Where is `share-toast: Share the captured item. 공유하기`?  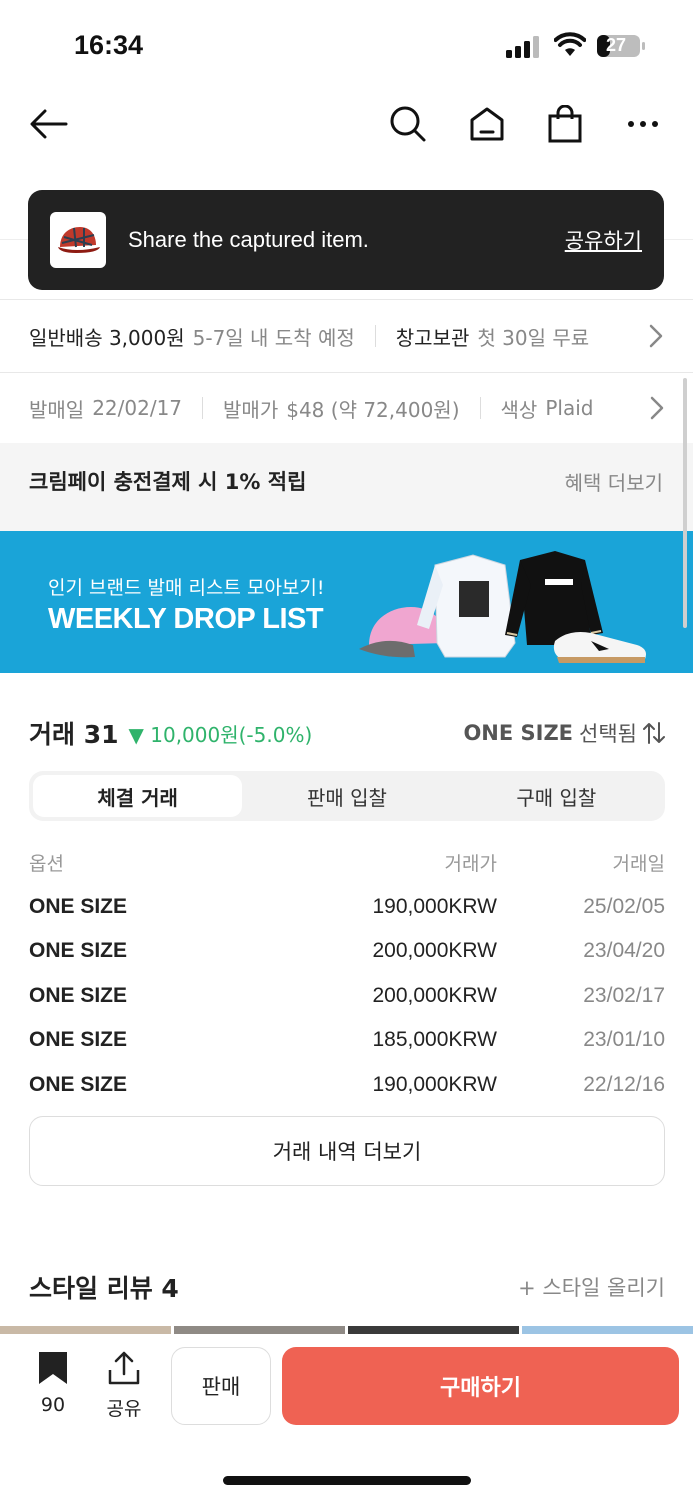 share-toast: Share the captured item. 공유하기 is located at coordinates (346, 240).